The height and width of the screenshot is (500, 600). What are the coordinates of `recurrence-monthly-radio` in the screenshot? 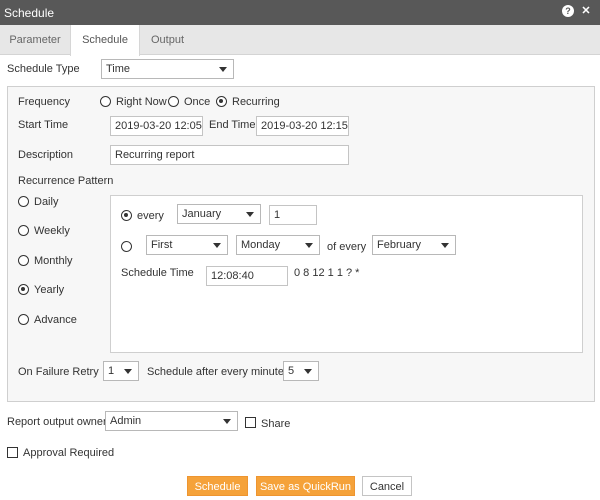 It's located at (23, 260).